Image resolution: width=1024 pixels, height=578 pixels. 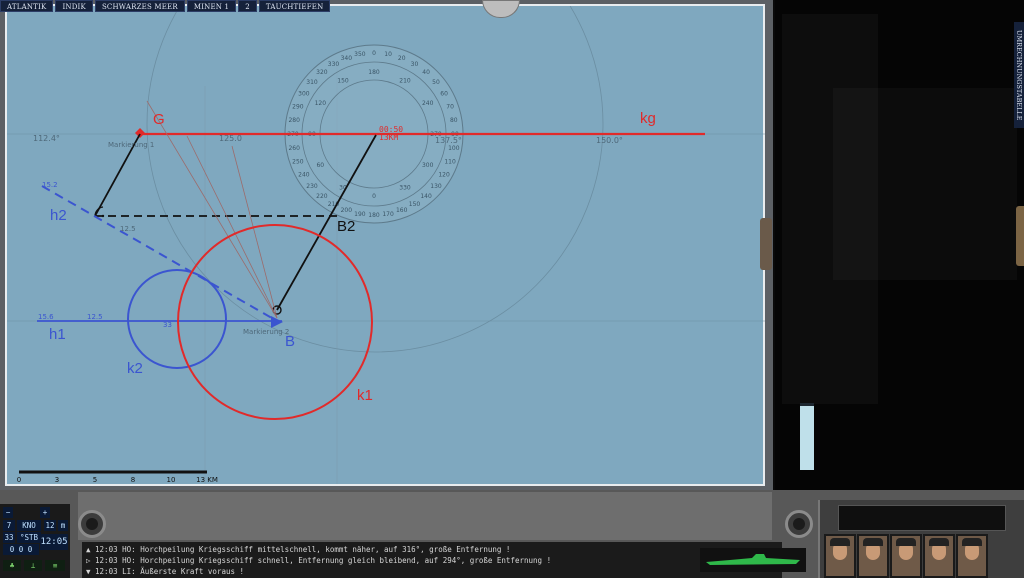 I want to click on game-clock: 12:05, so click(x=54, y=542).